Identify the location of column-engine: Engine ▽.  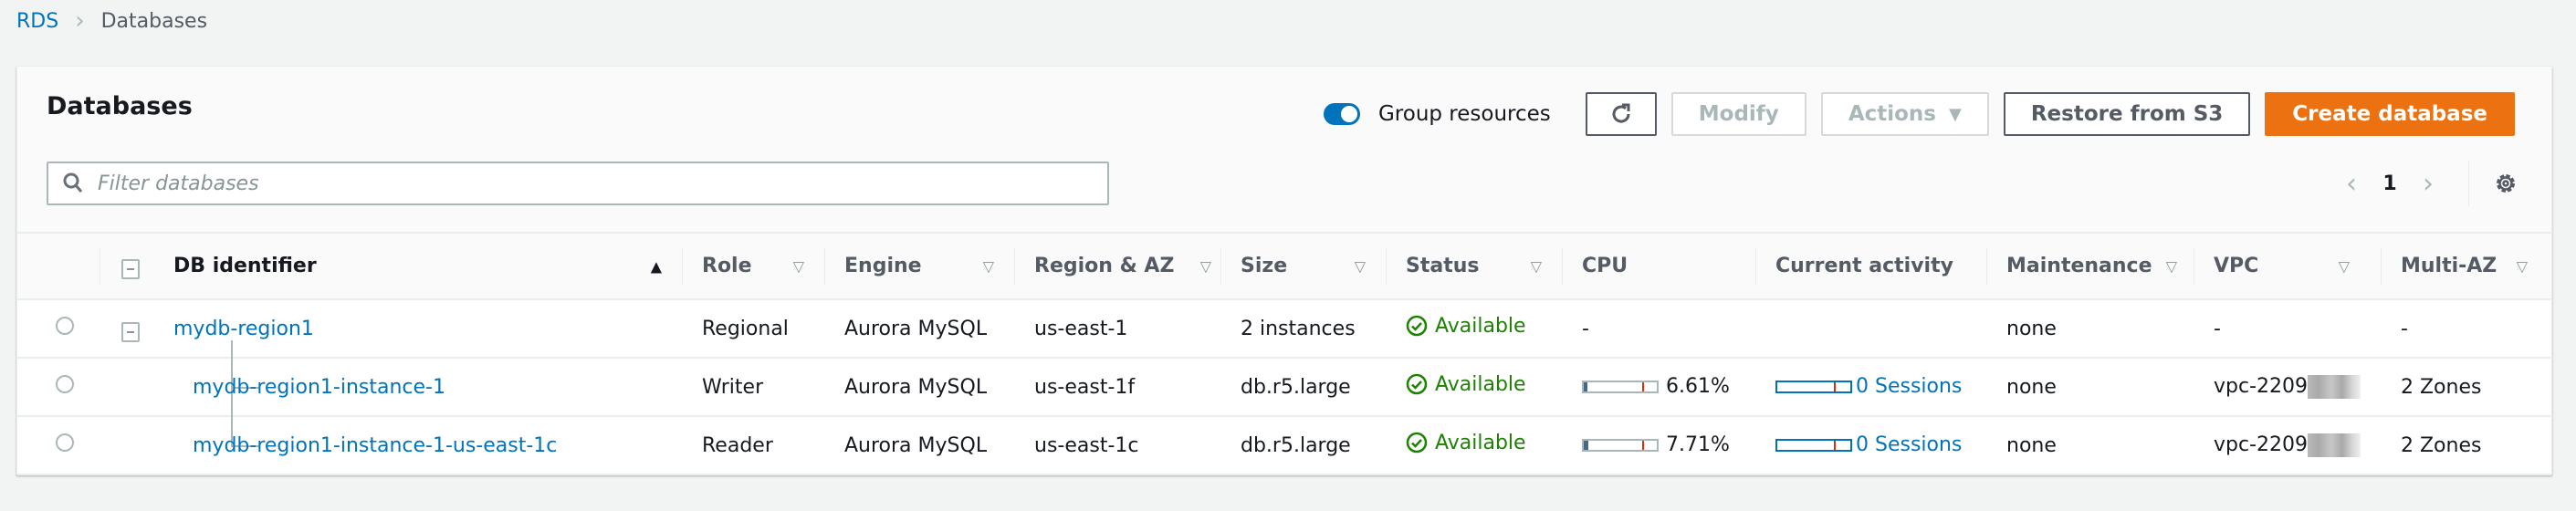
(919, 266).